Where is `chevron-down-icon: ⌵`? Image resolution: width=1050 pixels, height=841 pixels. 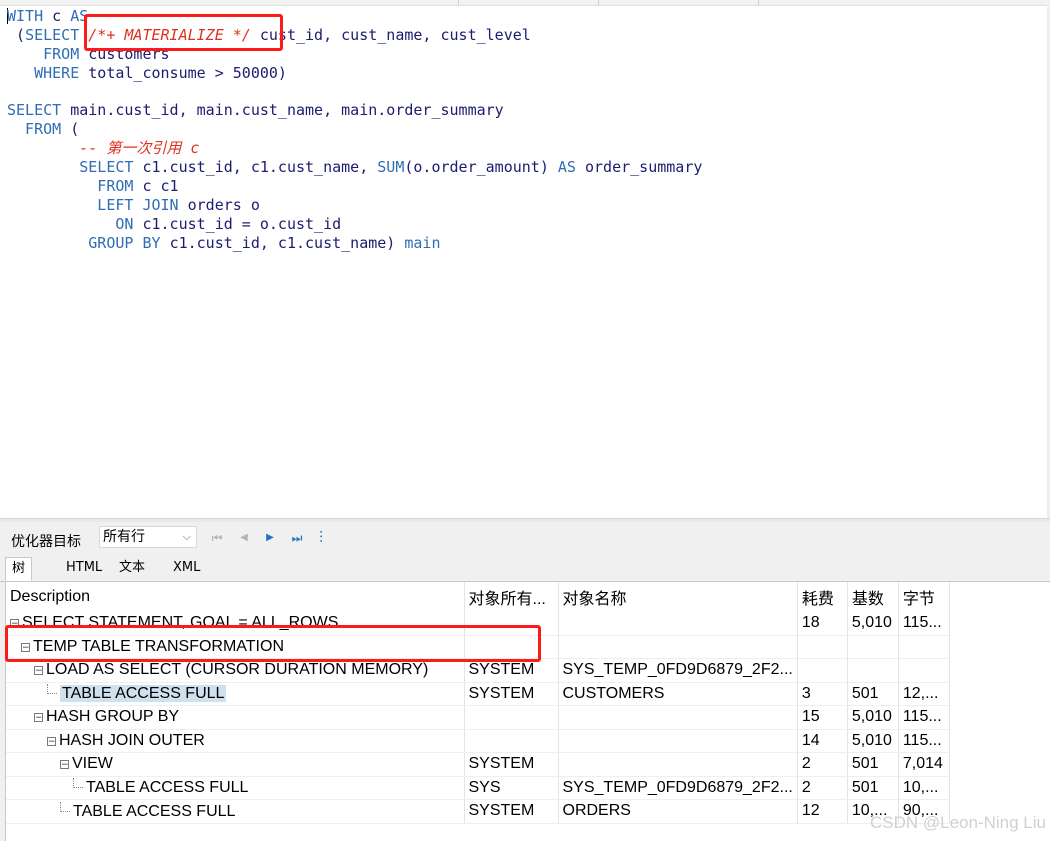
chevron-down-icon: ⌵ is located at coordinates (186, 536).